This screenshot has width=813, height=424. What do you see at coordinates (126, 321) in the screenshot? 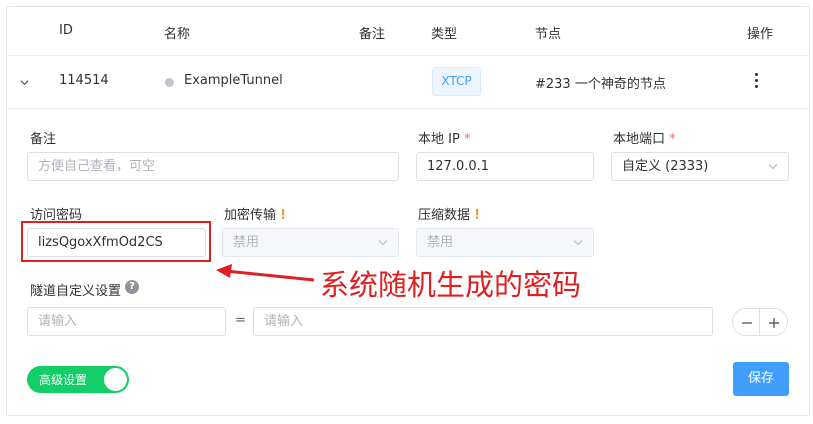
I see `custom-key-input: 请输入` at bounding box center [126, 321].